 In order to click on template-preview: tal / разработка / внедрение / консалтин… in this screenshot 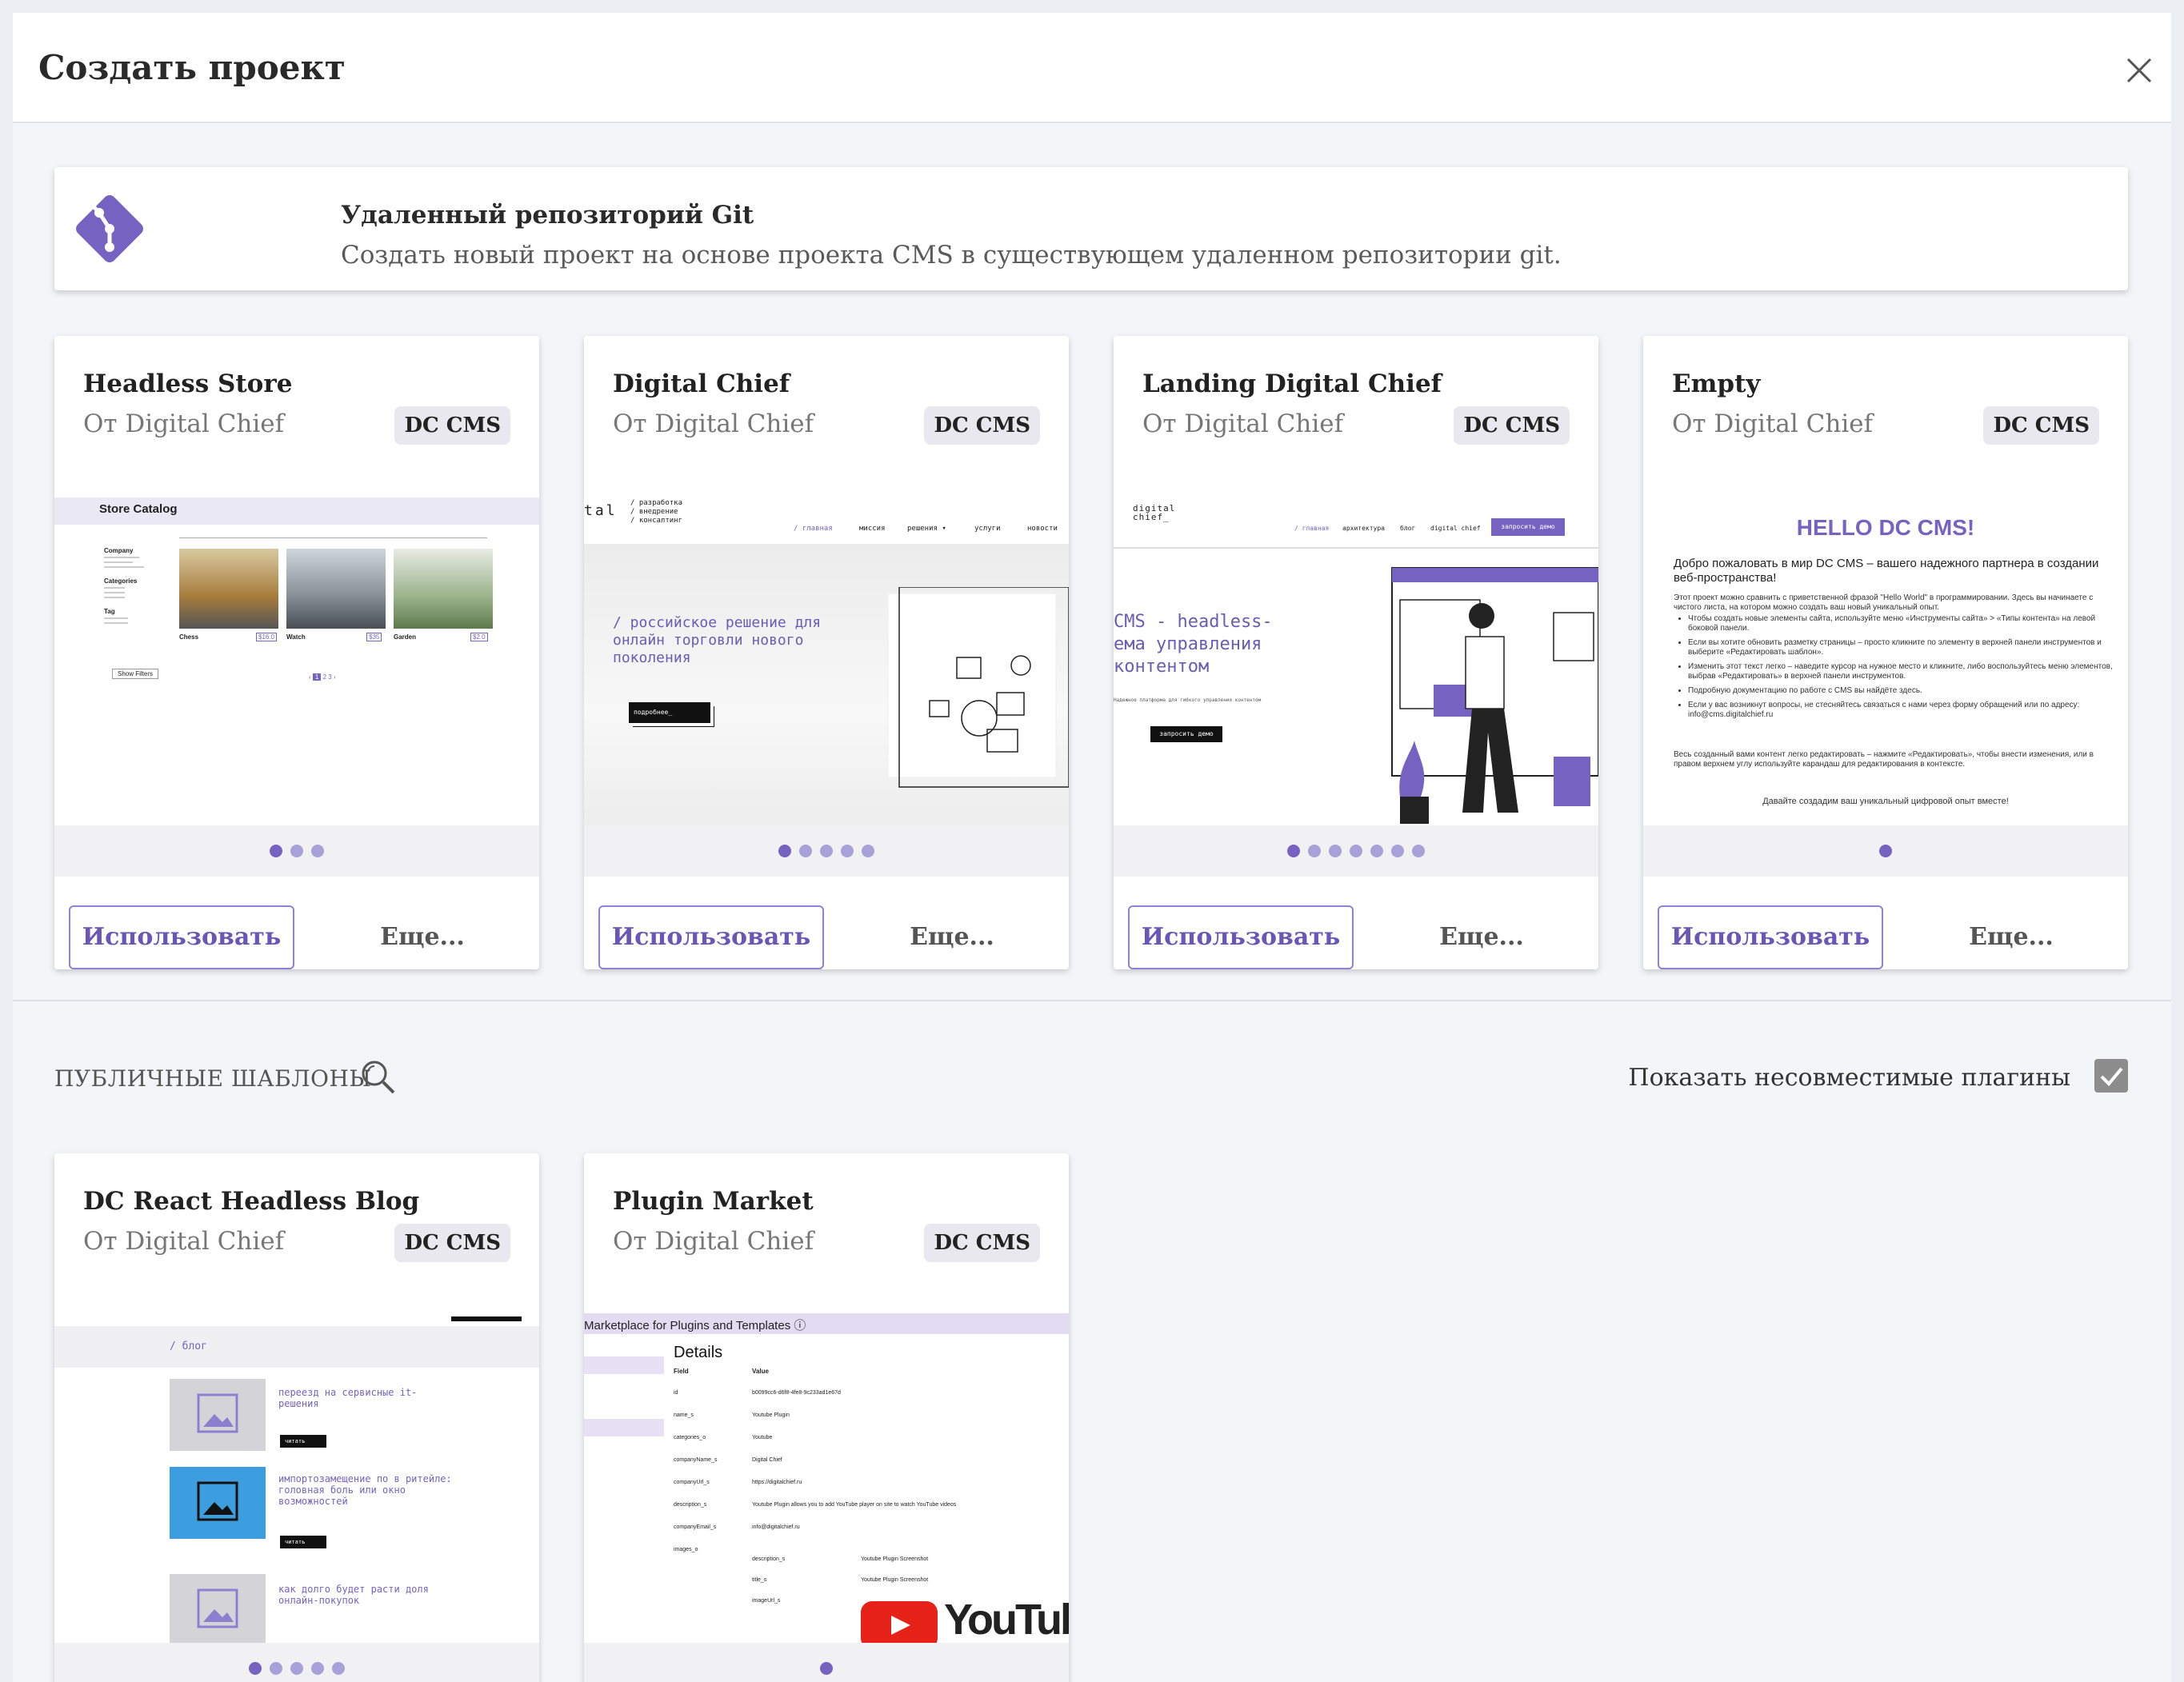, I will do `click(826, 659)`.